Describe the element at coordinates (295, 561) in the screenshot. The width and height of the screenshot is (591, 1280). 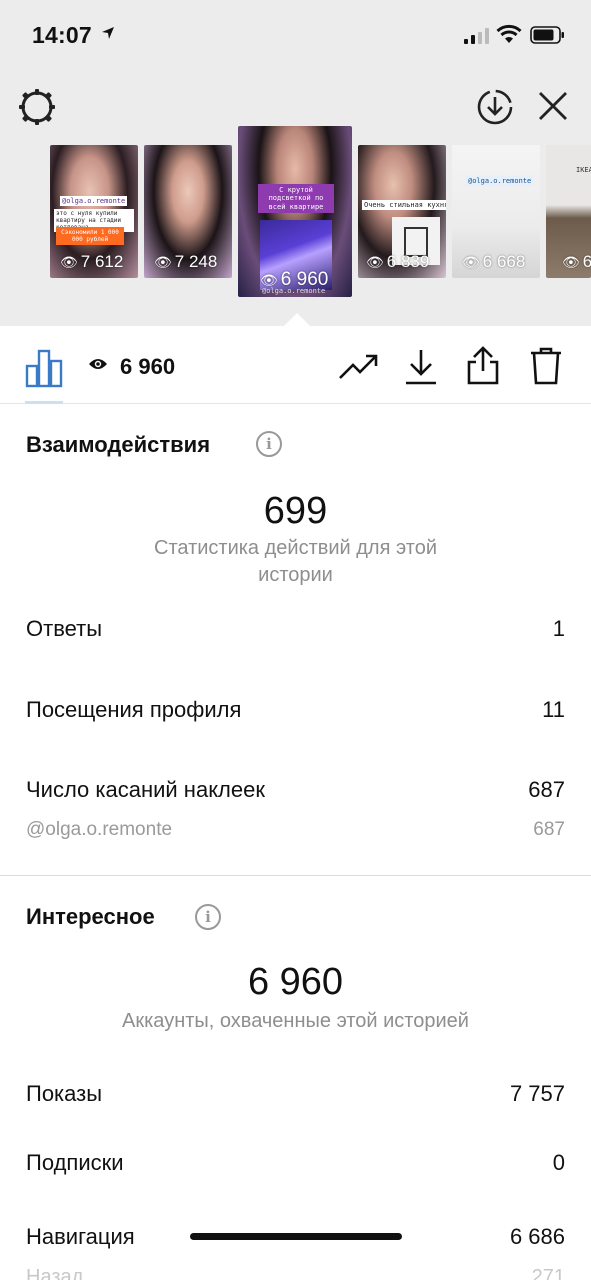
I see `interactions-subtitle: Статистика действий для этой истории` at that location.